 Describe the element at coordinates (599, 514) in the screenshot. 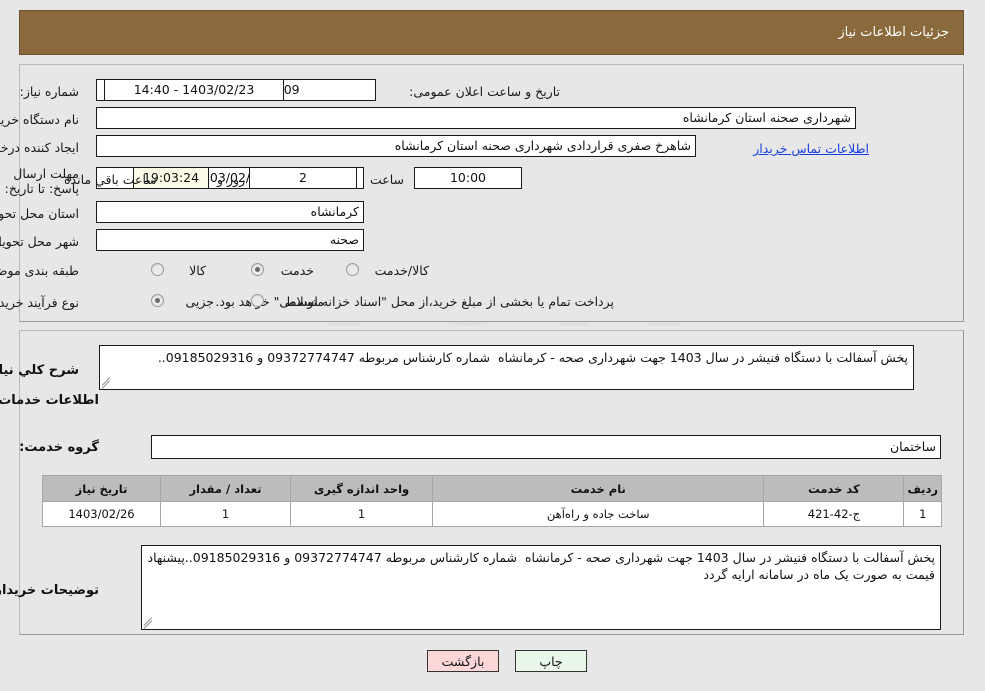

I see `cell-service-name: ساخت جاده و راه‌آهن` at that location.